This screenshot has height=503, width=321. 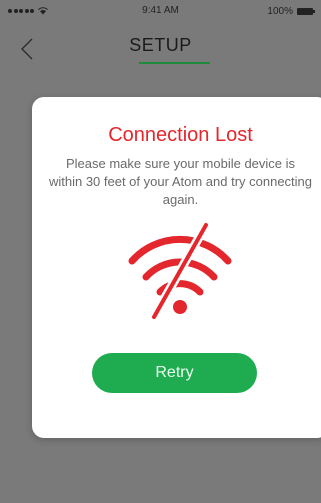 I want to click on nav-bar: SETUP, so click(x=160, y=46).